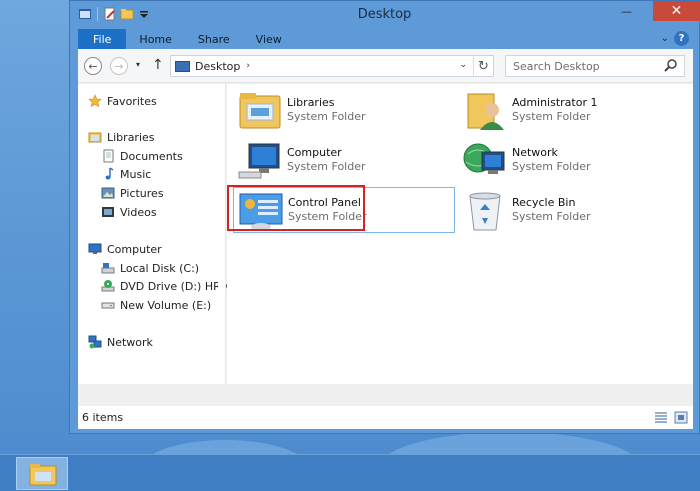  I want to click on address-row: ← → ▾ ↑ Desktop › ⌄ ↻ Search Desktop, so click(385, 66).